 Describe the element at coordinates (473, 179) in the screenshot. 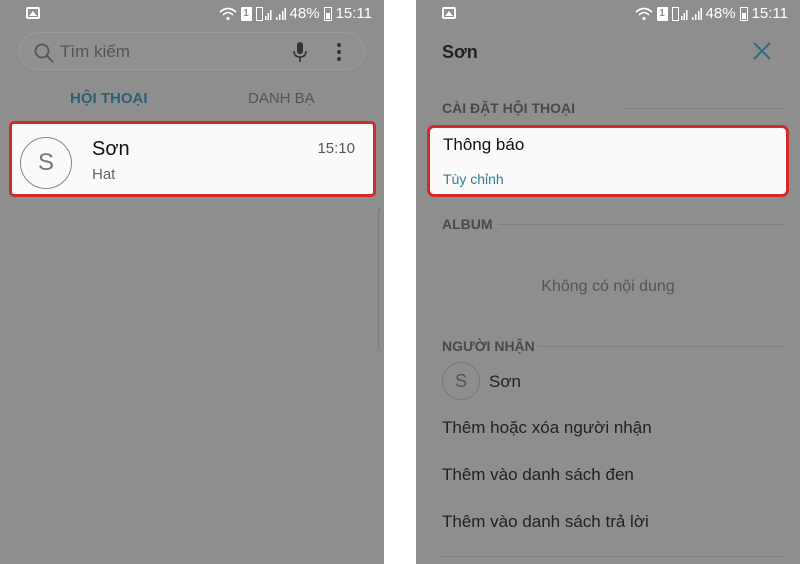

I see `notification-subtitle: Tùy chỉnh` at that location.